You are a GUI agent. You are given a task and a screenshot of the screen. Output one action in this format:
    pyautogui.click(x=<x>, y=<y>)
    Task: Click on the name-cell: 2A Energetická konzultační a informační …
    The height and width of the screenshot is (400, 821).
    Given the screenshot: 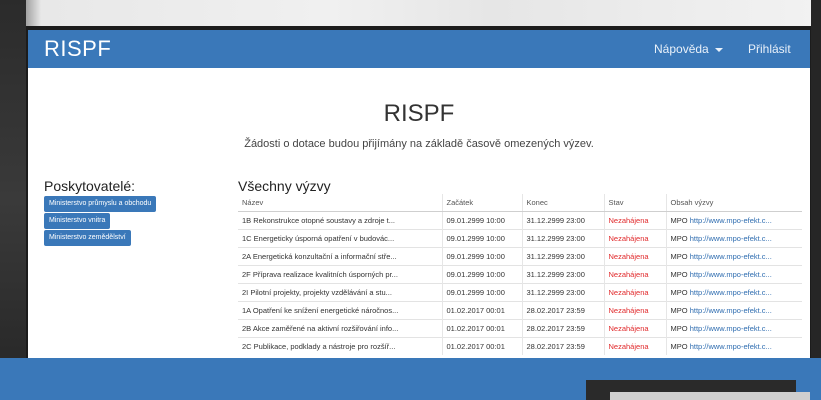 What is the action you would take?
    pyautogui.click(x=340, y=256)
    